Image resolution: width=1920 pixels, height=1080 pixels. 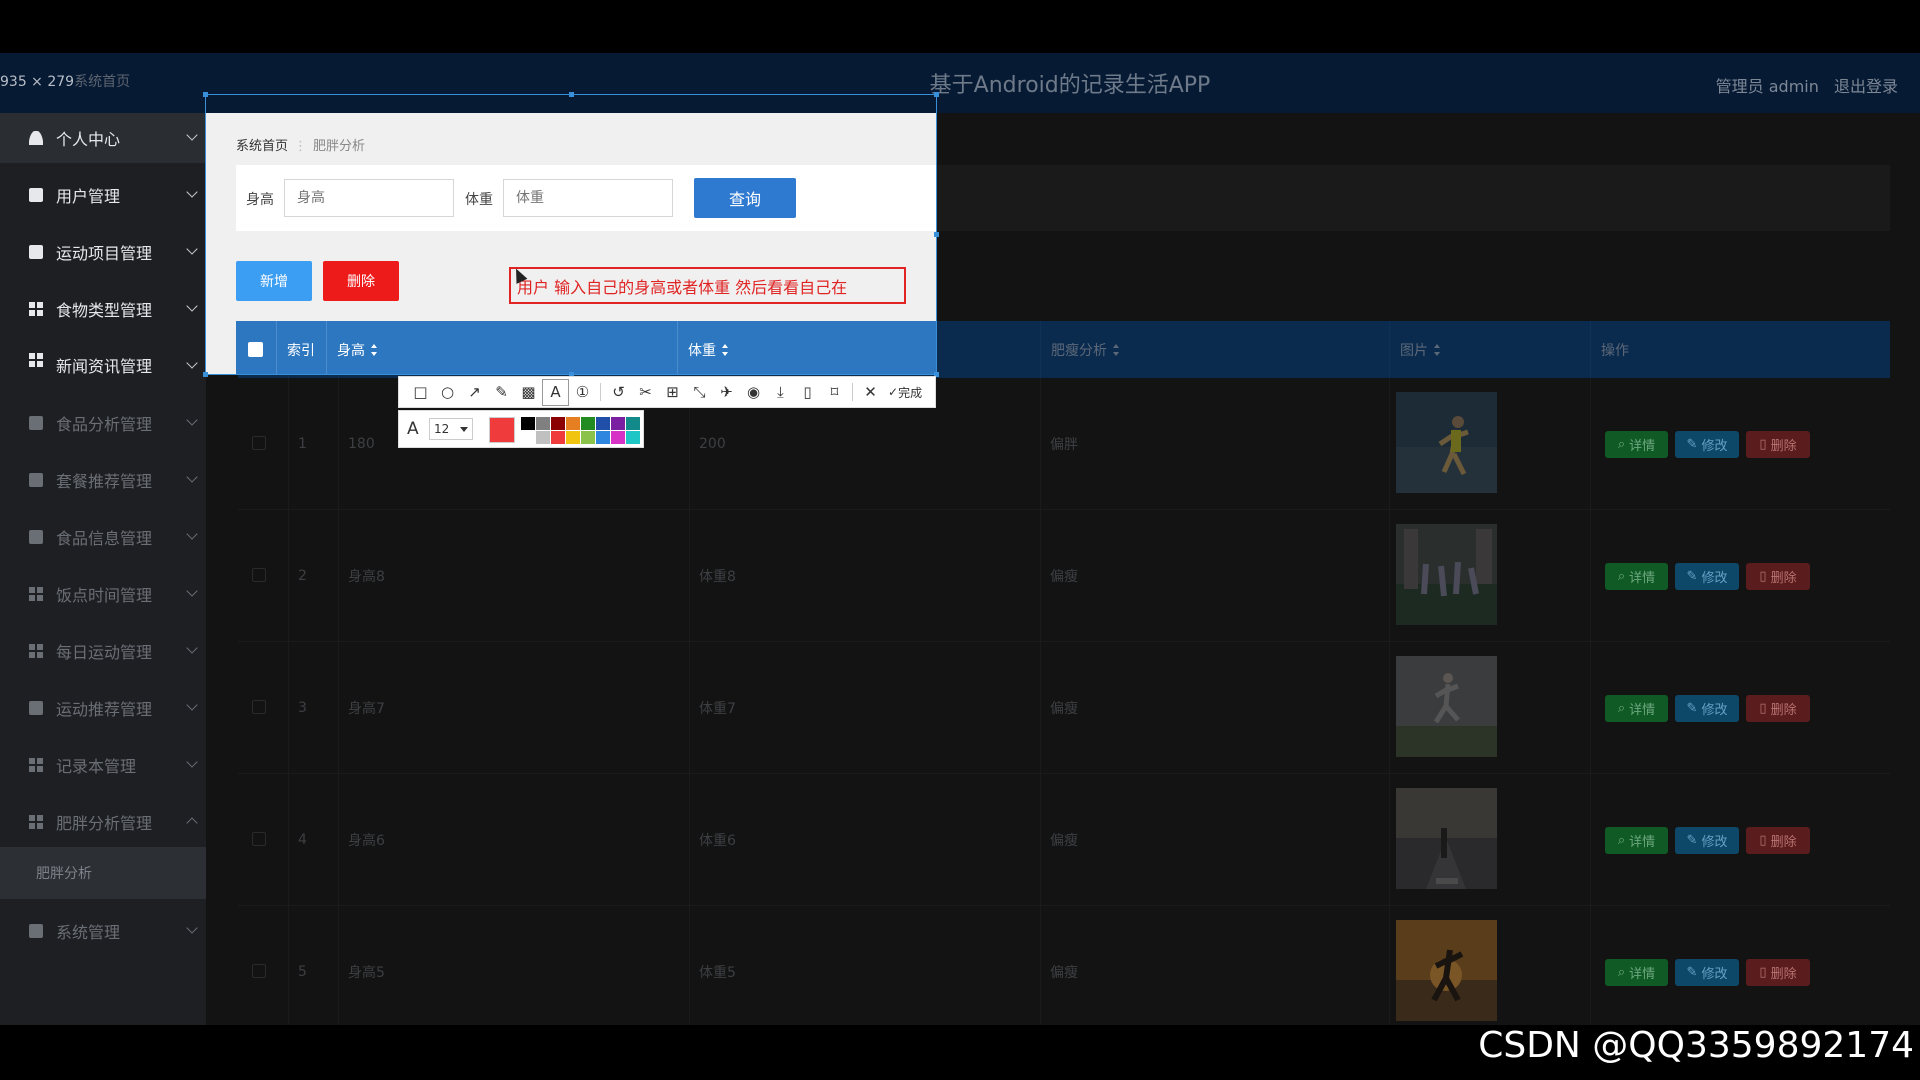 I want to click on sidebar-item-meal-recommend: 套餐推荐管理, so click(x=103, y=480).